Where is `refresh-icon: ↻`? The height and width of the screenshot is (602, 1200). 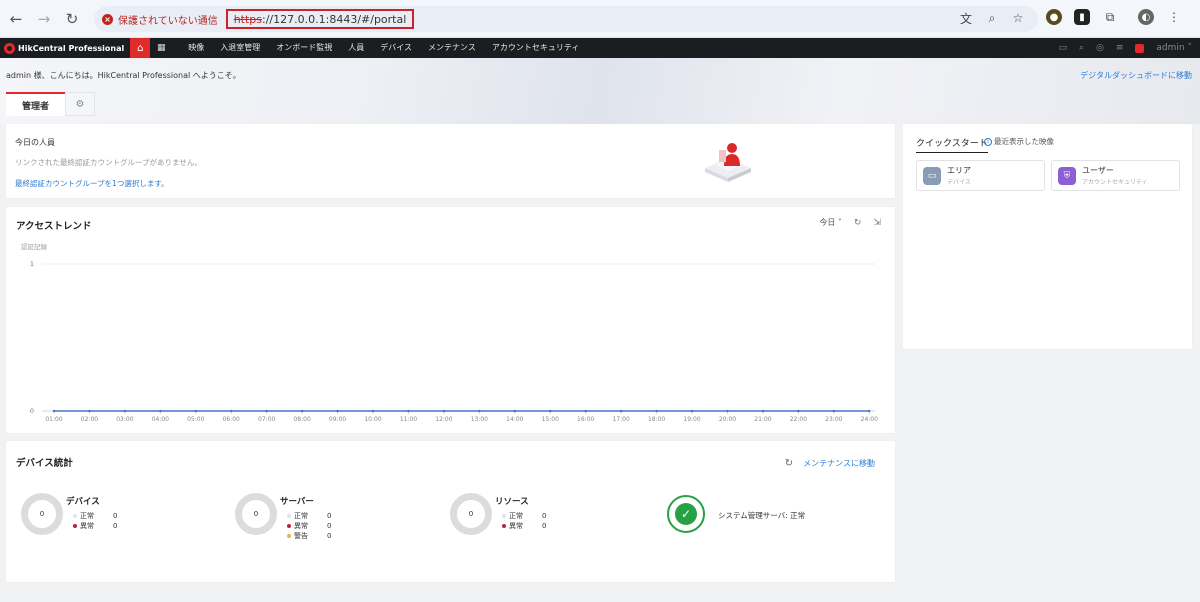 refresh-icon: ↻ is located at coordinates (789, 463).